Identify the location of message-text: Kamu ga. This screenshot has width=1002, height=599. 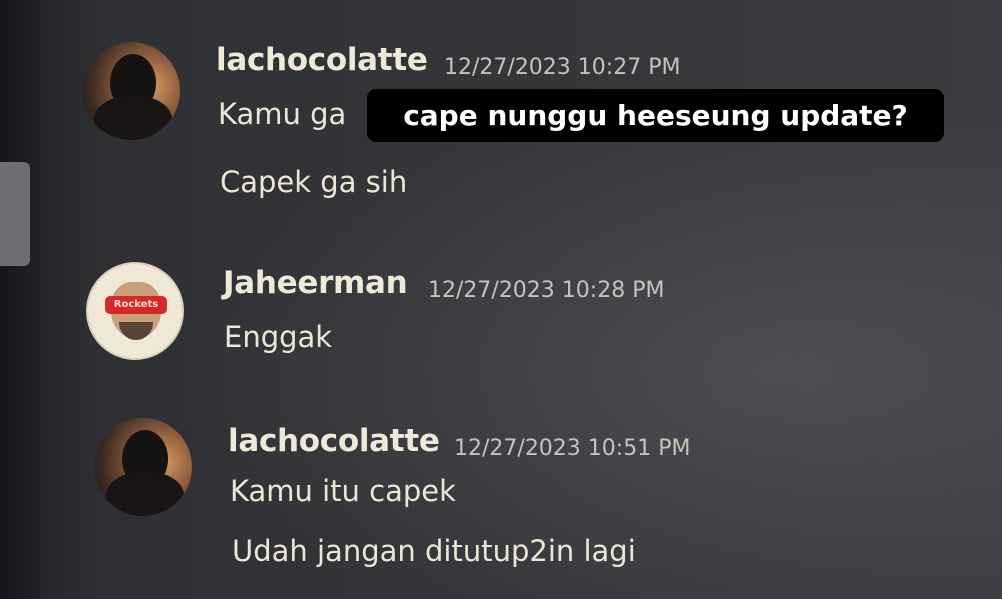
(282, 114).